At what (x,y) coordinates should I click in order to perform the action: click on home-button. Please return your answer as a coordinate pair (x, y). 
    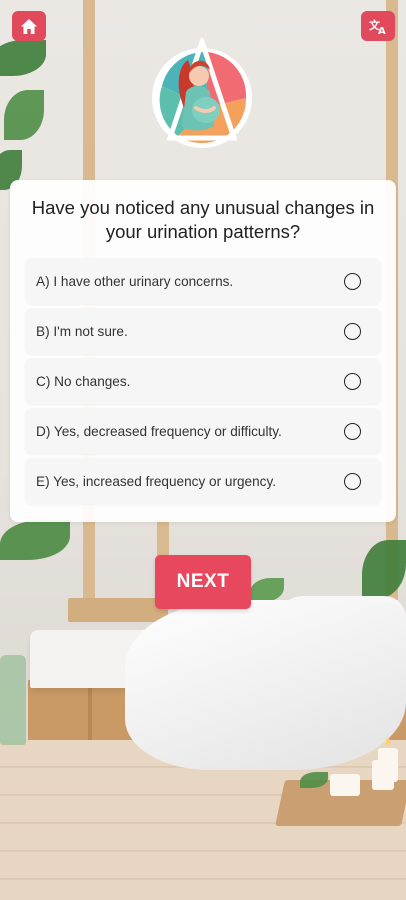
    Looking at the image, I should click on (29, 26).